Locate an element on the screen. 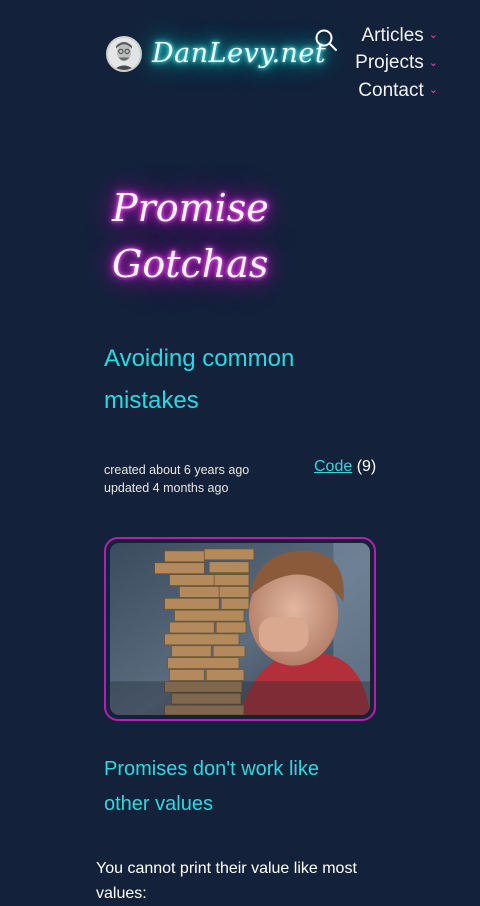 Image resolution: width=480 pixels, height=906 pixels. nav-item-articles: Articles ⌄ is located at coordinates (396, 35).